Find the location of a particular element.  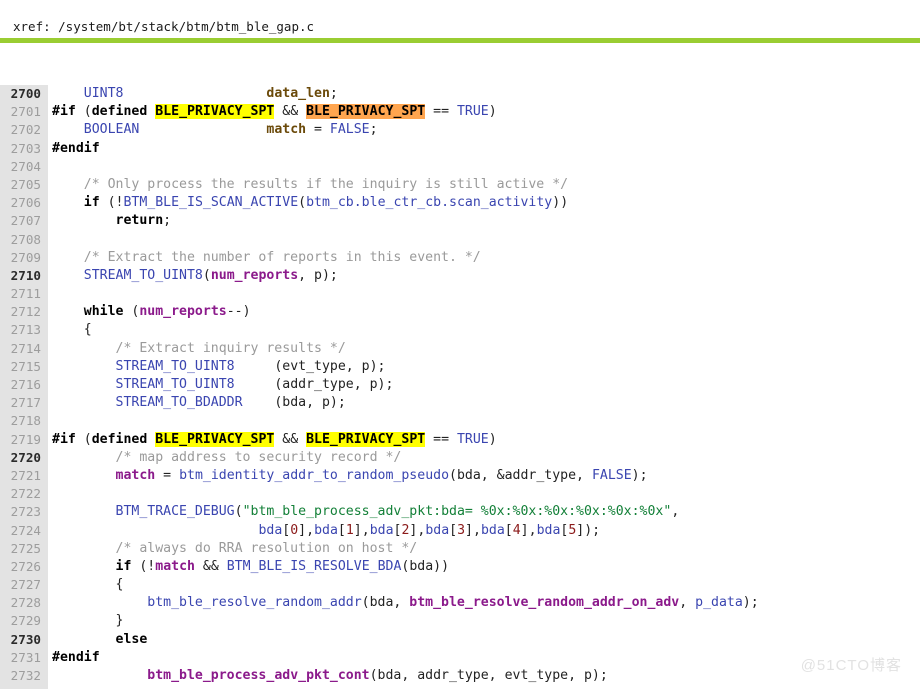

line-number: 2709 is located at coordinates (20, 258).